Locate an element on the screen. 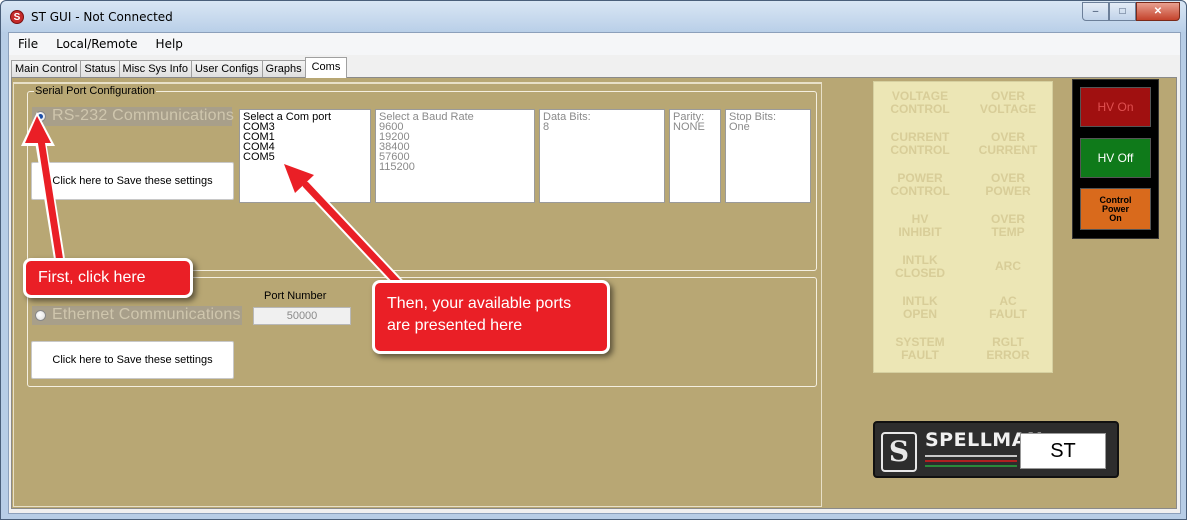  indicator-ac-fault: AC FAULT is located at coordinates (1008, 308).